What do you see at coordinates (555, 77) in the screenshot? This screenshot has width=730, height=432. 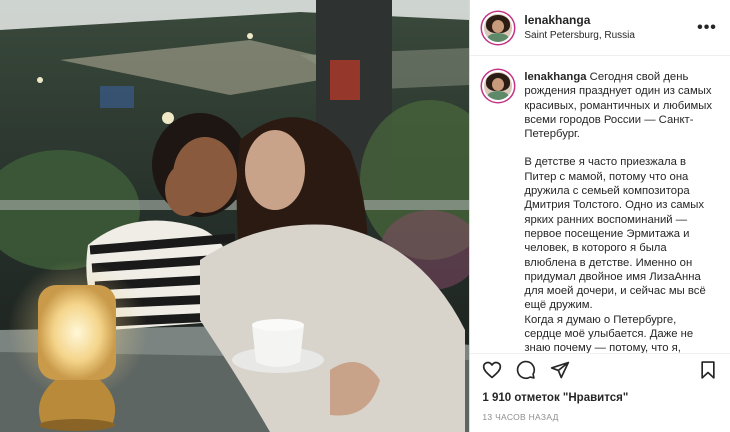 I see `caption-username: lenakhanga` at bounding box center [555, 77].